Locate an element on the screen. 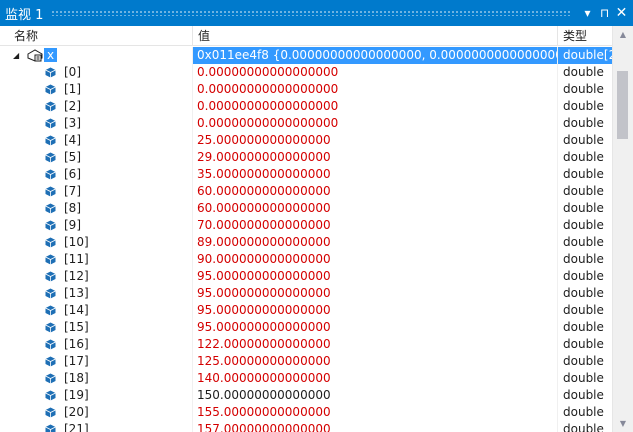 The height and width of the screenshot is (432, 633). watch-row: [18] 140.00000000000000 double is located at coordinates (306, 378).